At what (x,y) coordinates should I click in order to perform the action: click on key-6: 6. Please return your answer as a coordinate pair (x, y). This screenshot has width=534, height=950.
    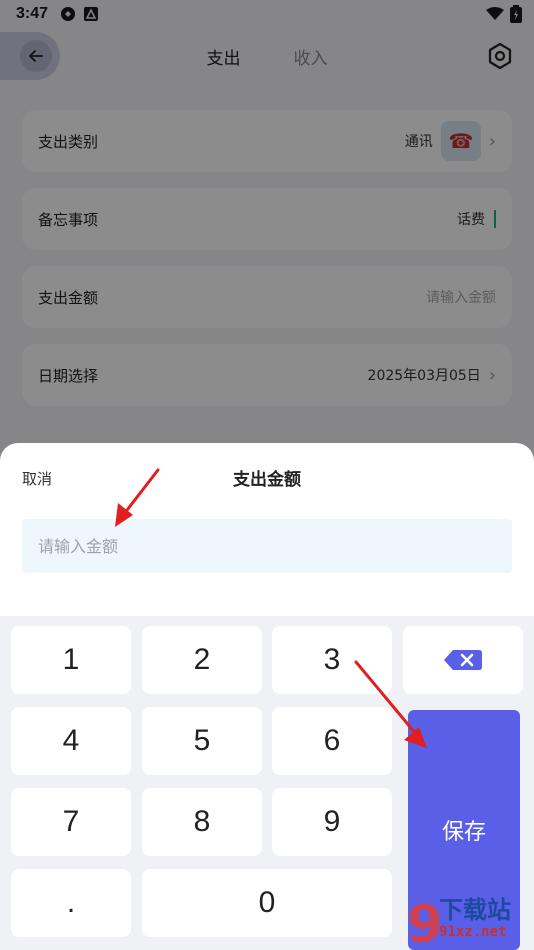
    Looking at the image, I should click on (332, 741).